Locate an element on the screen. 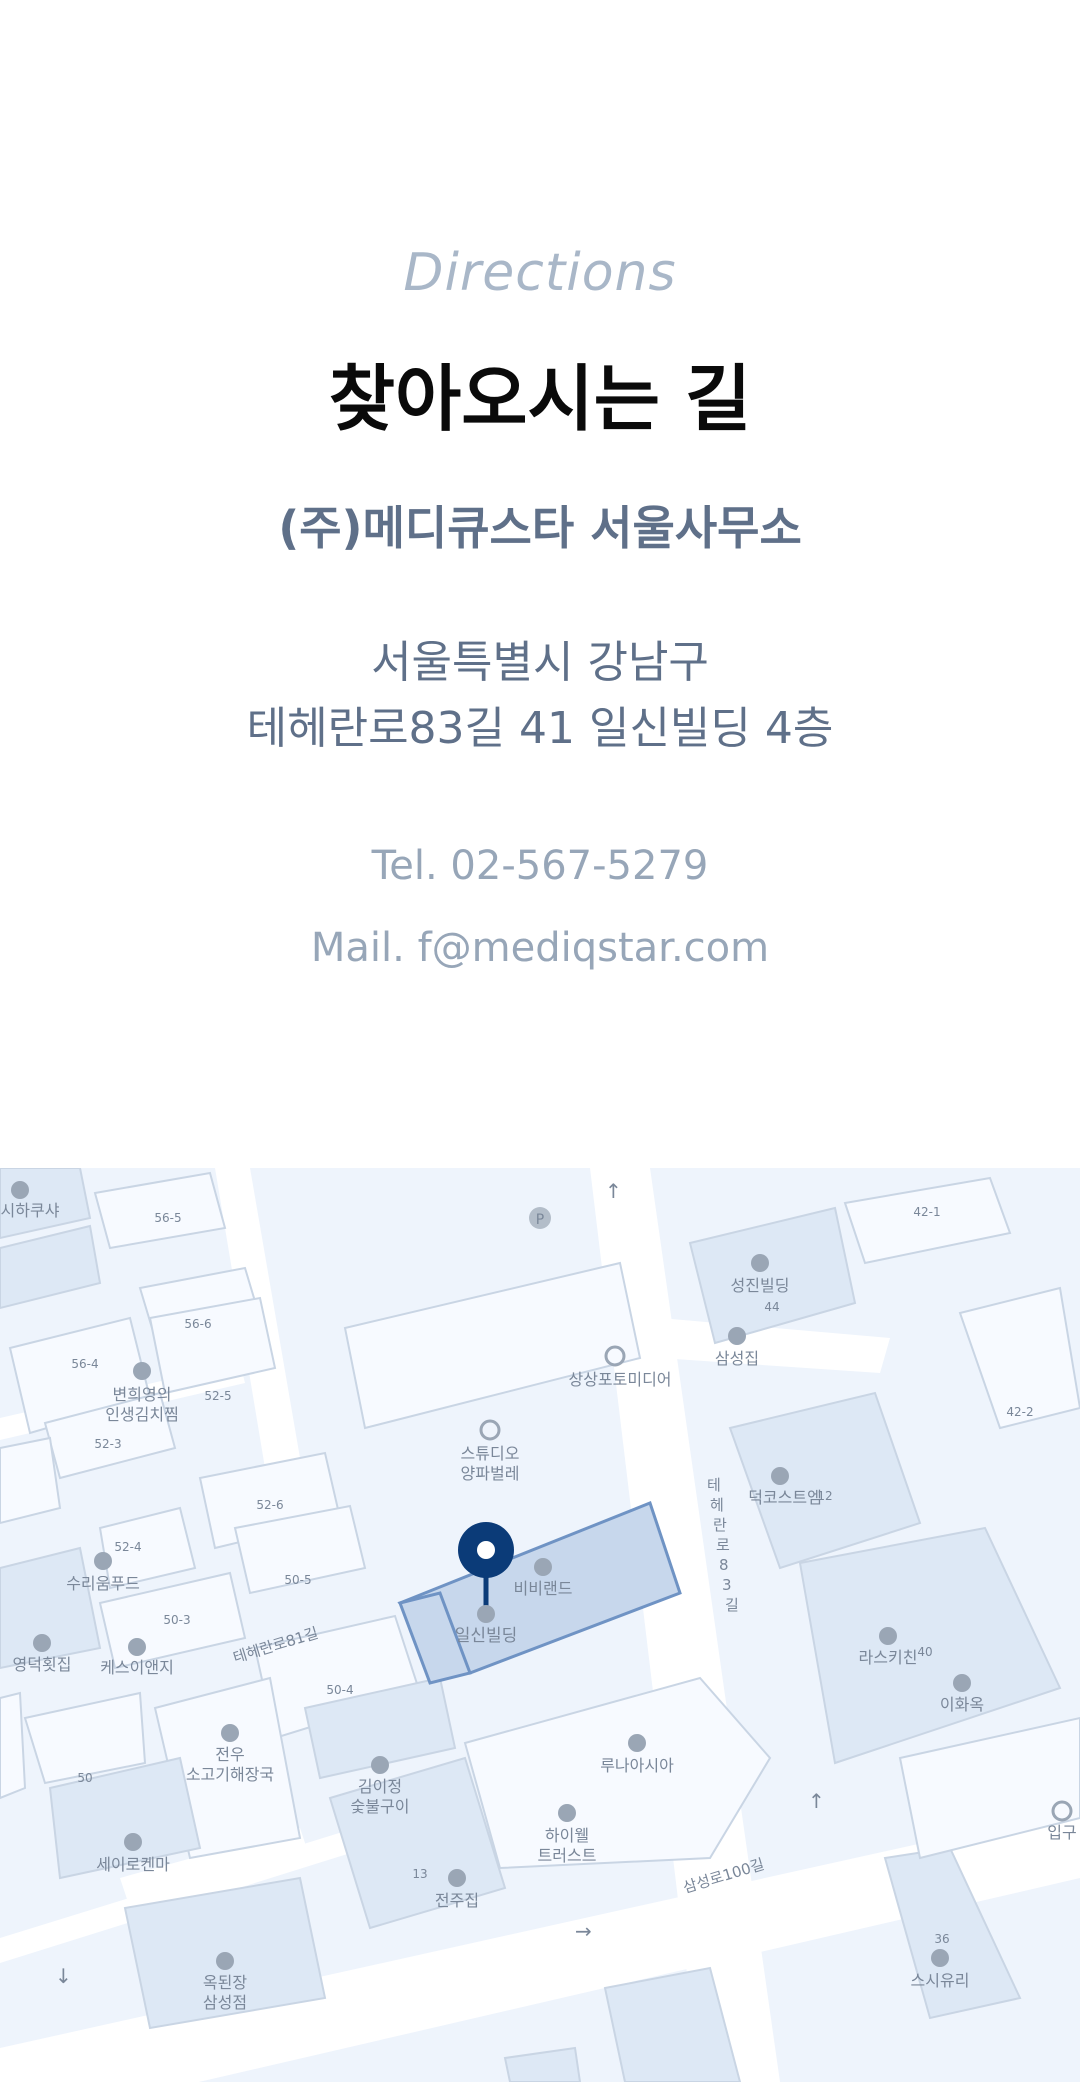 The image size is (1080, 2082). svg-text: 덕코스트엠 is located at coordinates (785, 1497).